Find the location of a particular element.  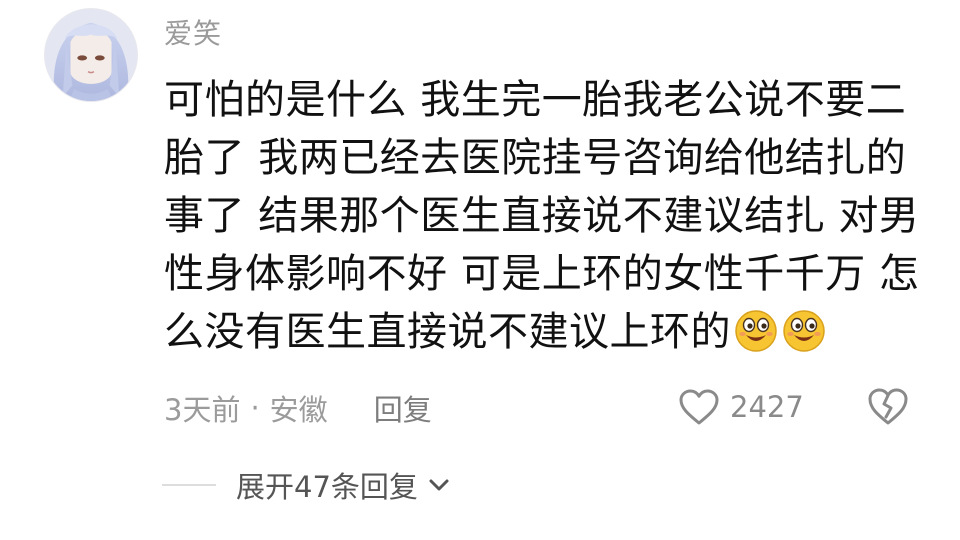

comment-location: 安徽 is located at coordinates (298, 410).